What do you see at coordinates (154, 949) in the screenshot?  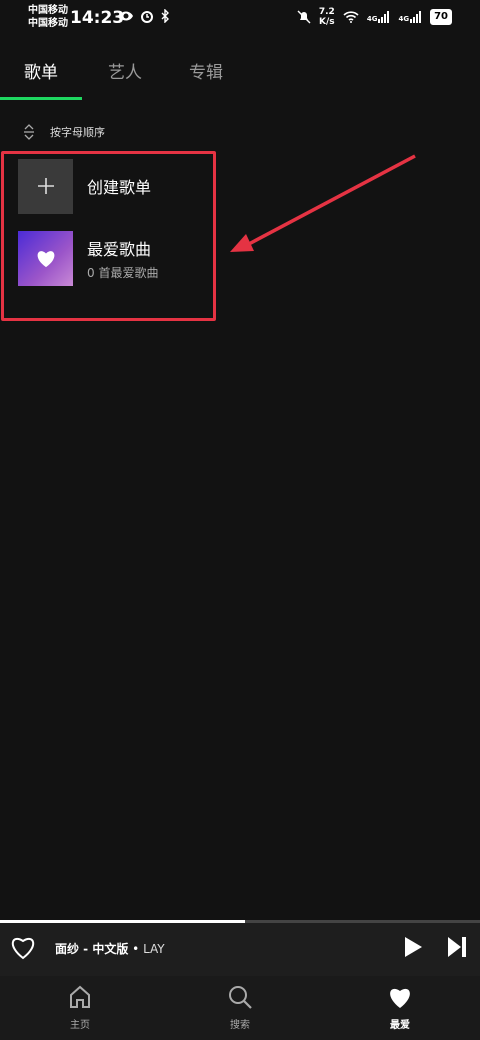 I see `artist-name: LAY` at bounding box center [154, 949].